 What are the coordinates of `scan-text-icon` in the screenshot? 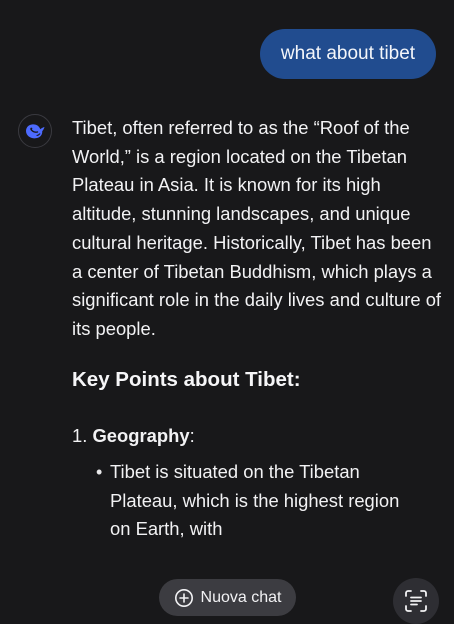 It's located at (416, 601).